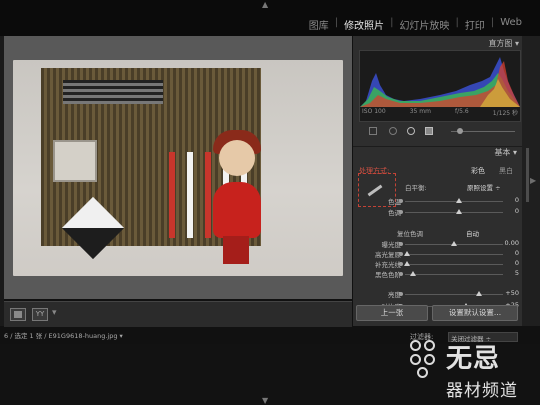 The image size is (540, 405). Describe the element at coordinates (40, 314) in the screenshot. I see `before-after-button: YY` at that location.